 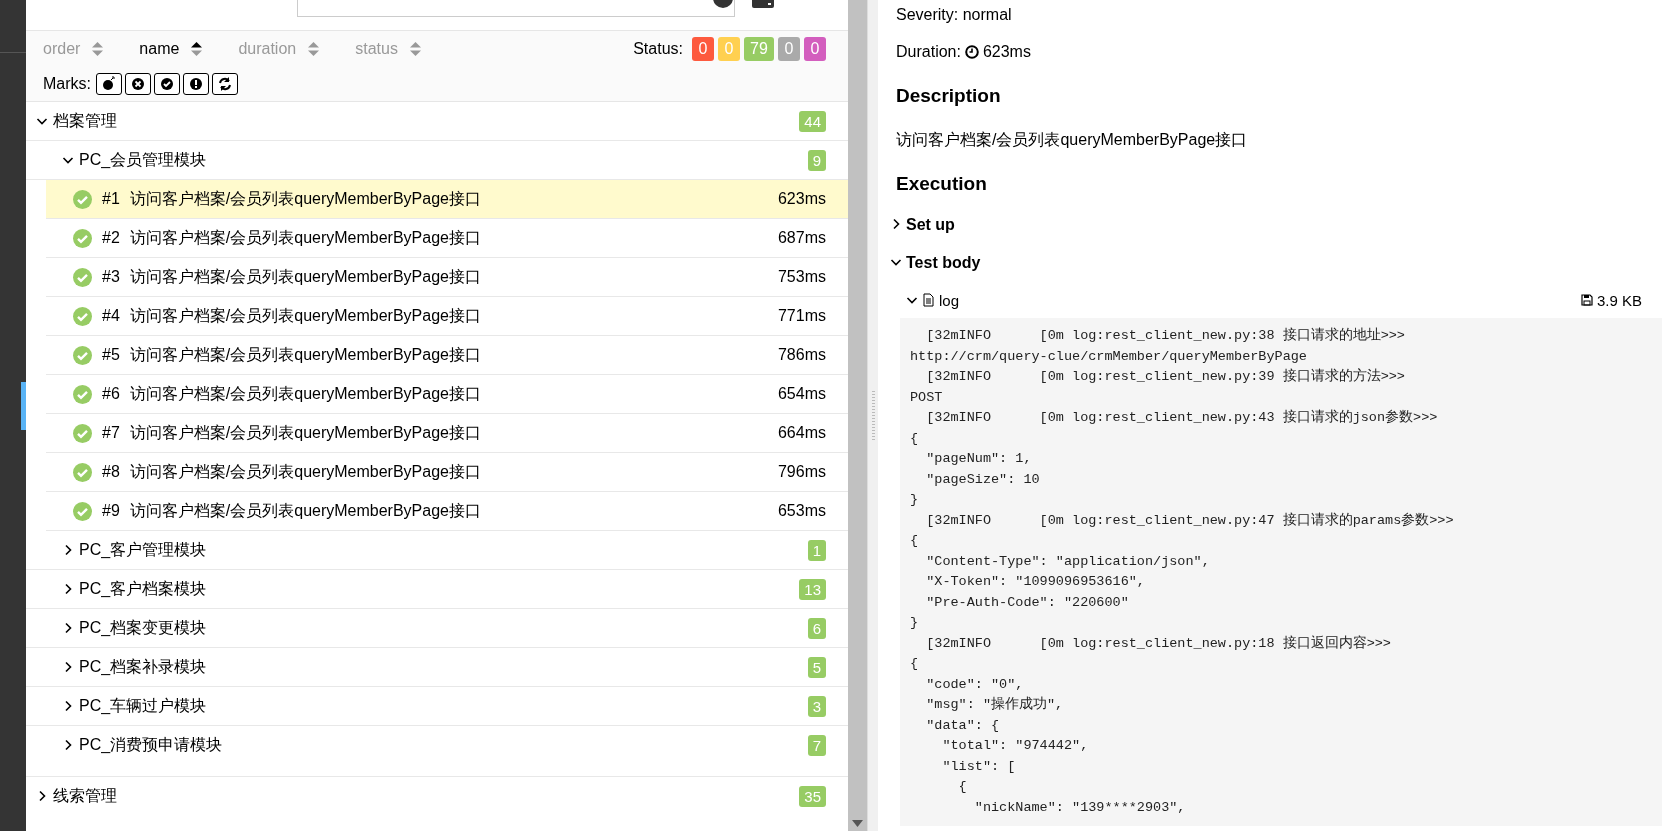 I want to click on scrollbar, so click(x=857, y=415).